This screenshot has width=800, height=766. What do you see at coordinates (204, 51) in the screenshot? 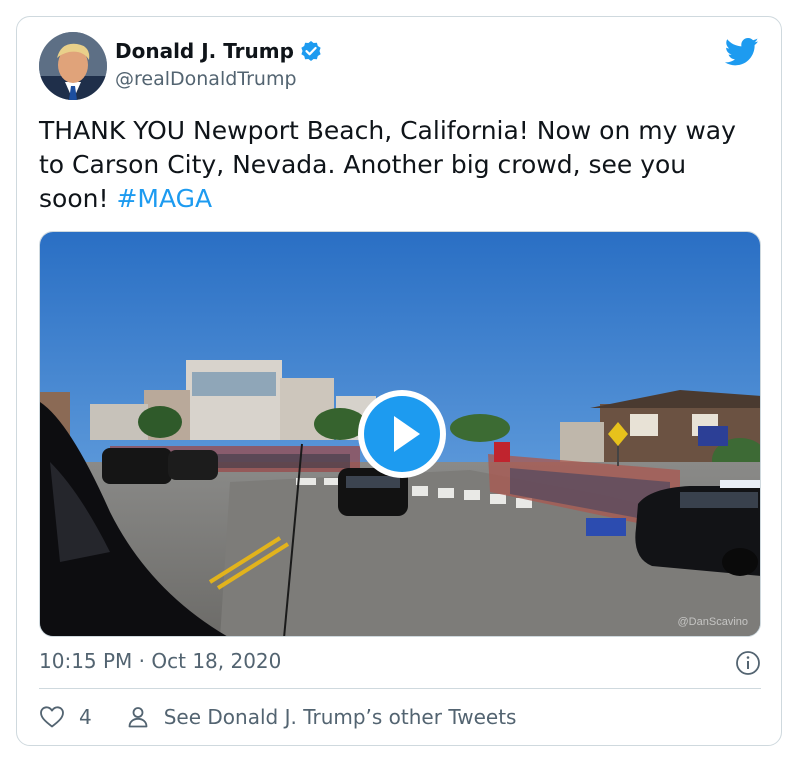
I see `author-name: Donald J. Trump` at bounding box center [204, 51].